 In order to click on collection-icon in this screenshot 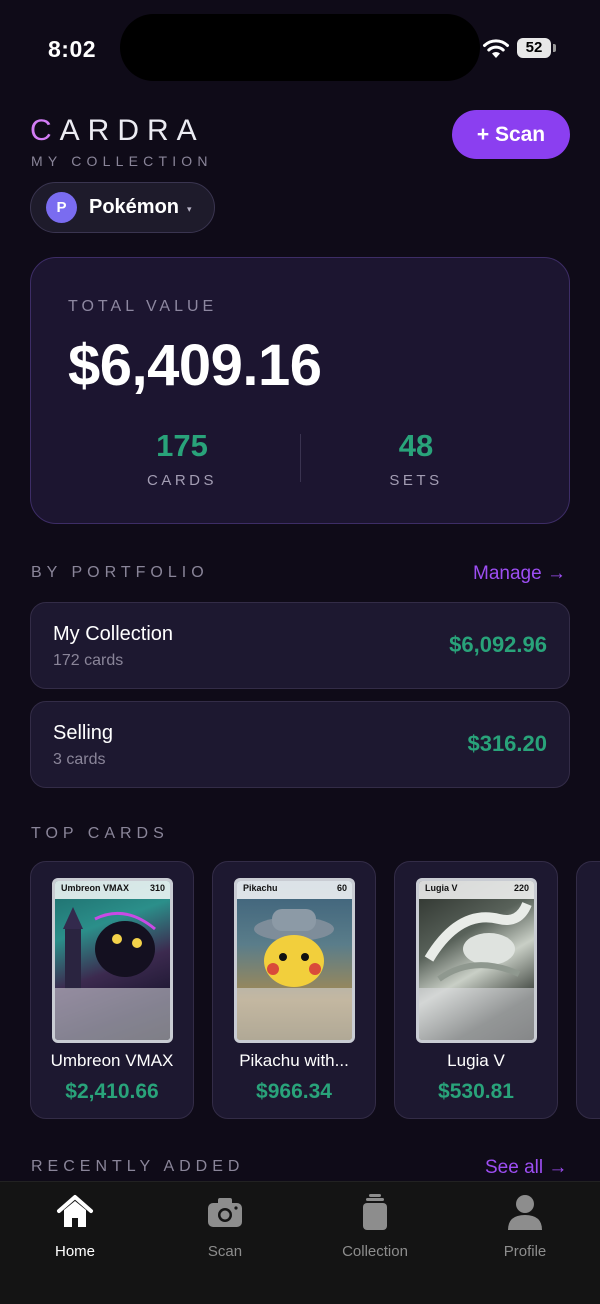, I will do `click(375, 1212)`.